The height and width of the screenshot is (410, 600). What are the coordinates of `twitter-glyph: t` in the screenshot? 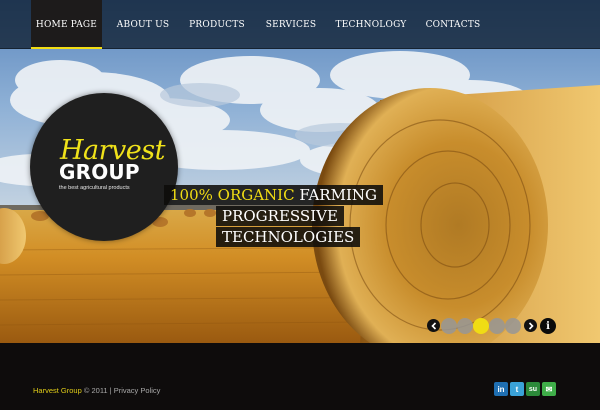 It's located at (517, 389).